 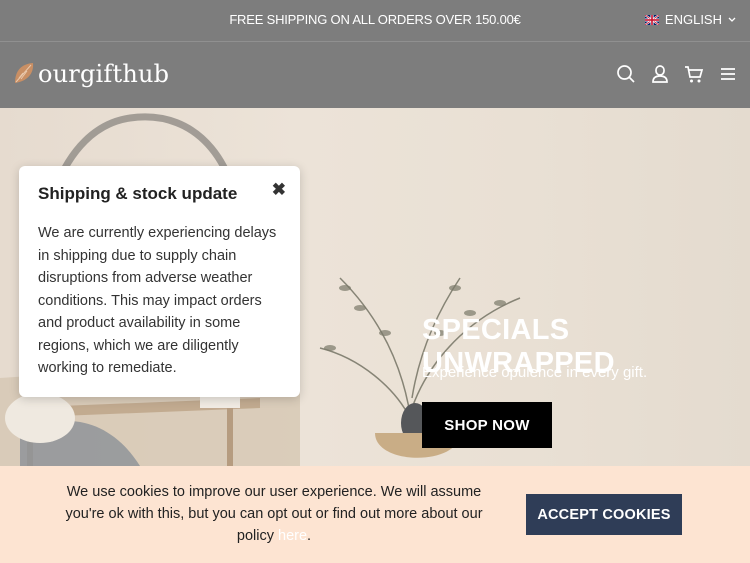 What do you see at coordinates (138, 193) in the screenshot?
I see `popup-title: Shipping & stock update` at bounding box center [138, 193].